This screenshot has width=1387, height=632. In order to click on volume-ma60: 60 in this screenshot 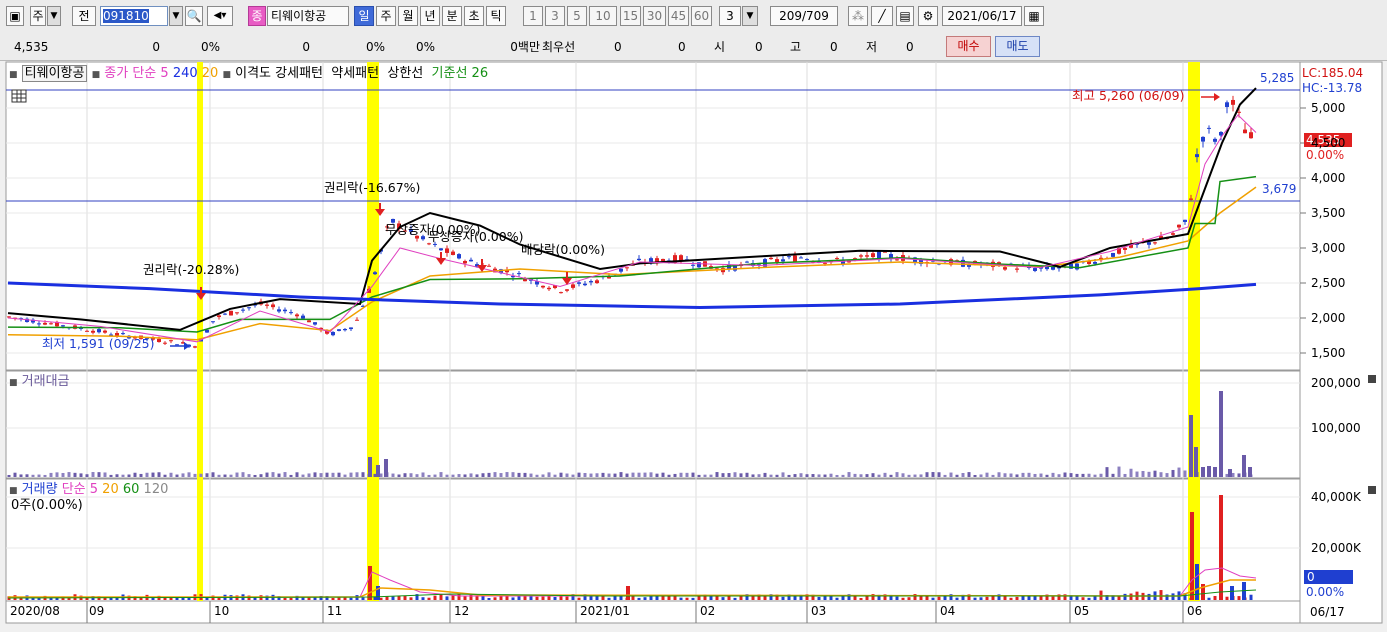, I will do `click(131, 489)`.